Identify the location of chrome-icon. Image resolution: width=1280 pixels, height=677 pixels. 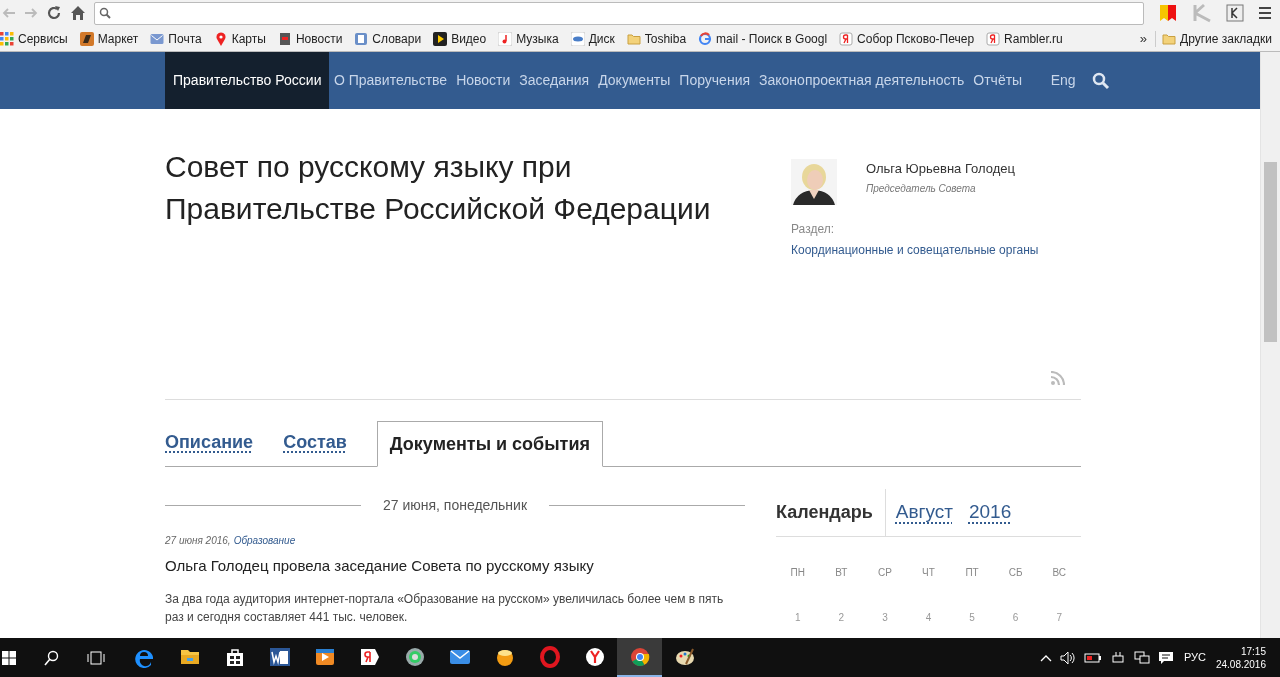
(639, 656).